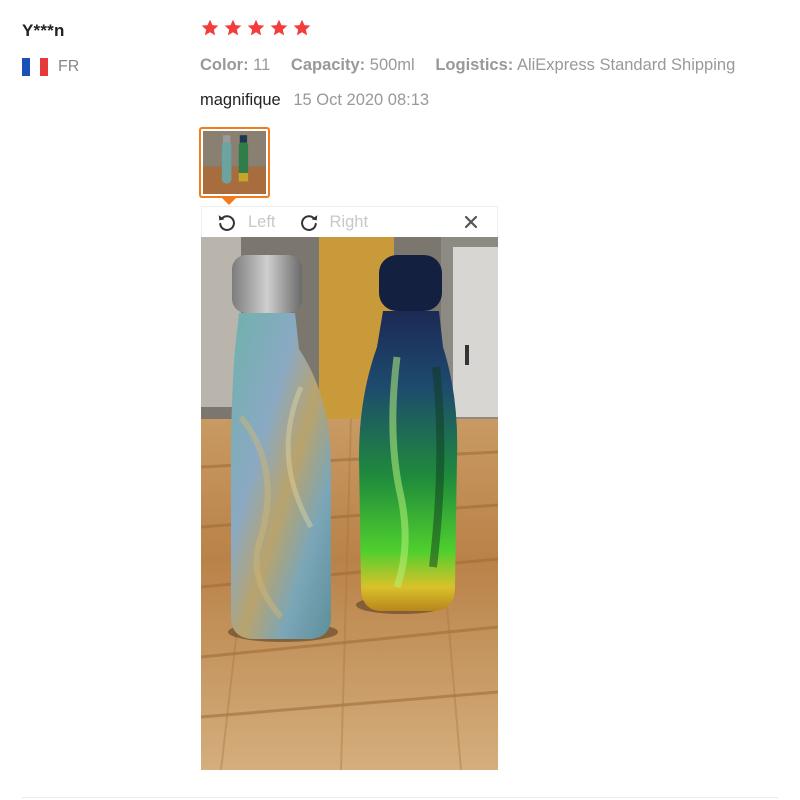 The image size is (800, 800). I want to click on thumbnail-caret, so click(229, 201).